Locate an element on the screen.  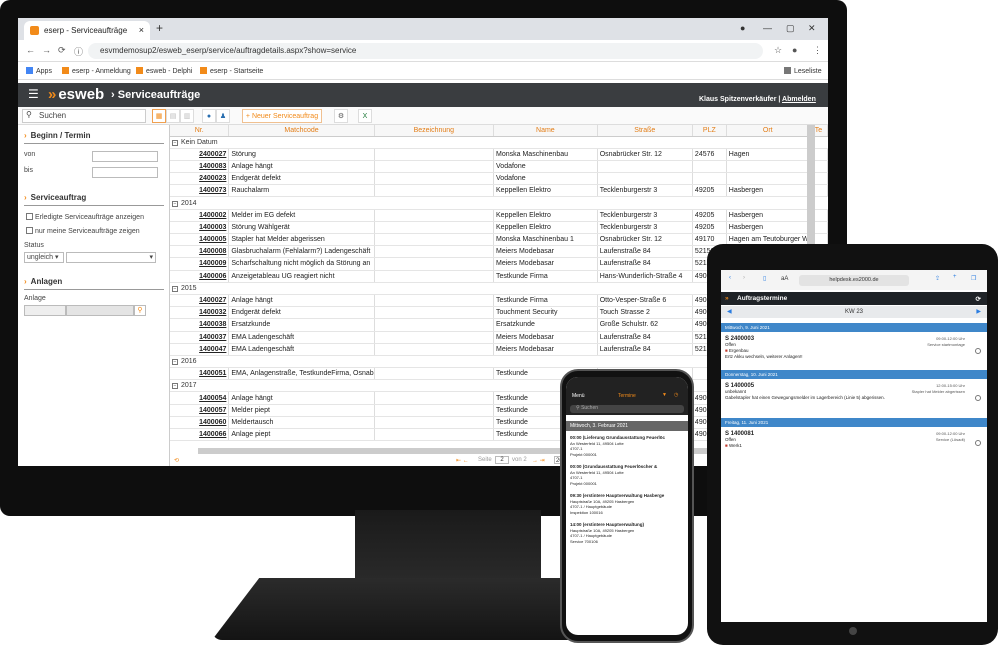
column-header: Name is located at coordinates (545, 131).